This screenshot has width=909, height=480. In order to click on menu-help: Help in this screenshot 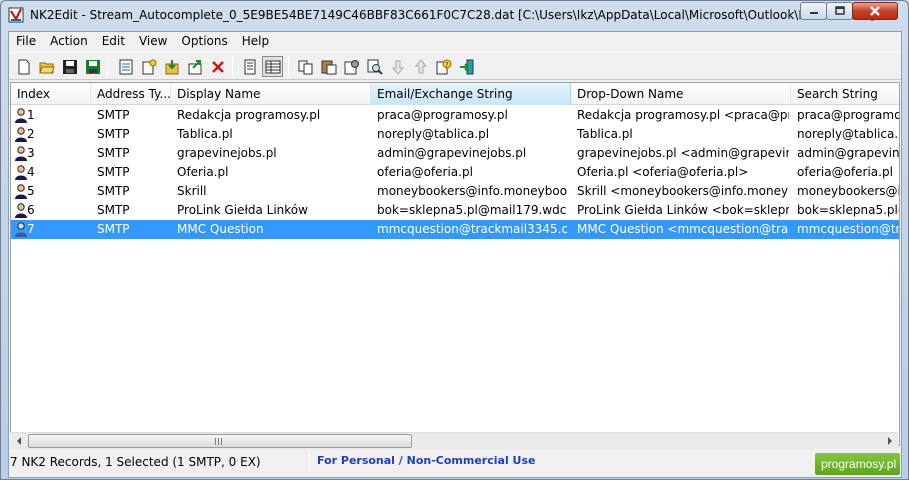, I will do `click(255, 41)`.